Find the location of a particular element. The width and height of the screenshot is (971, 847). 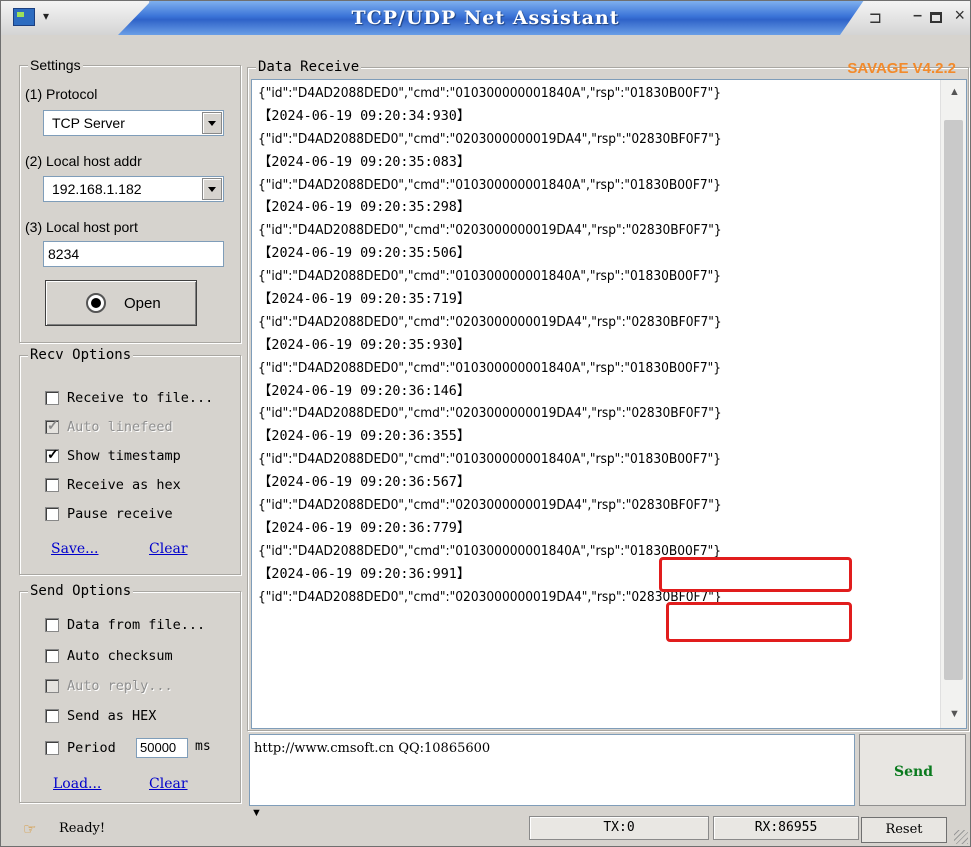

scroll-thumb is located at coordinates (953, 400).